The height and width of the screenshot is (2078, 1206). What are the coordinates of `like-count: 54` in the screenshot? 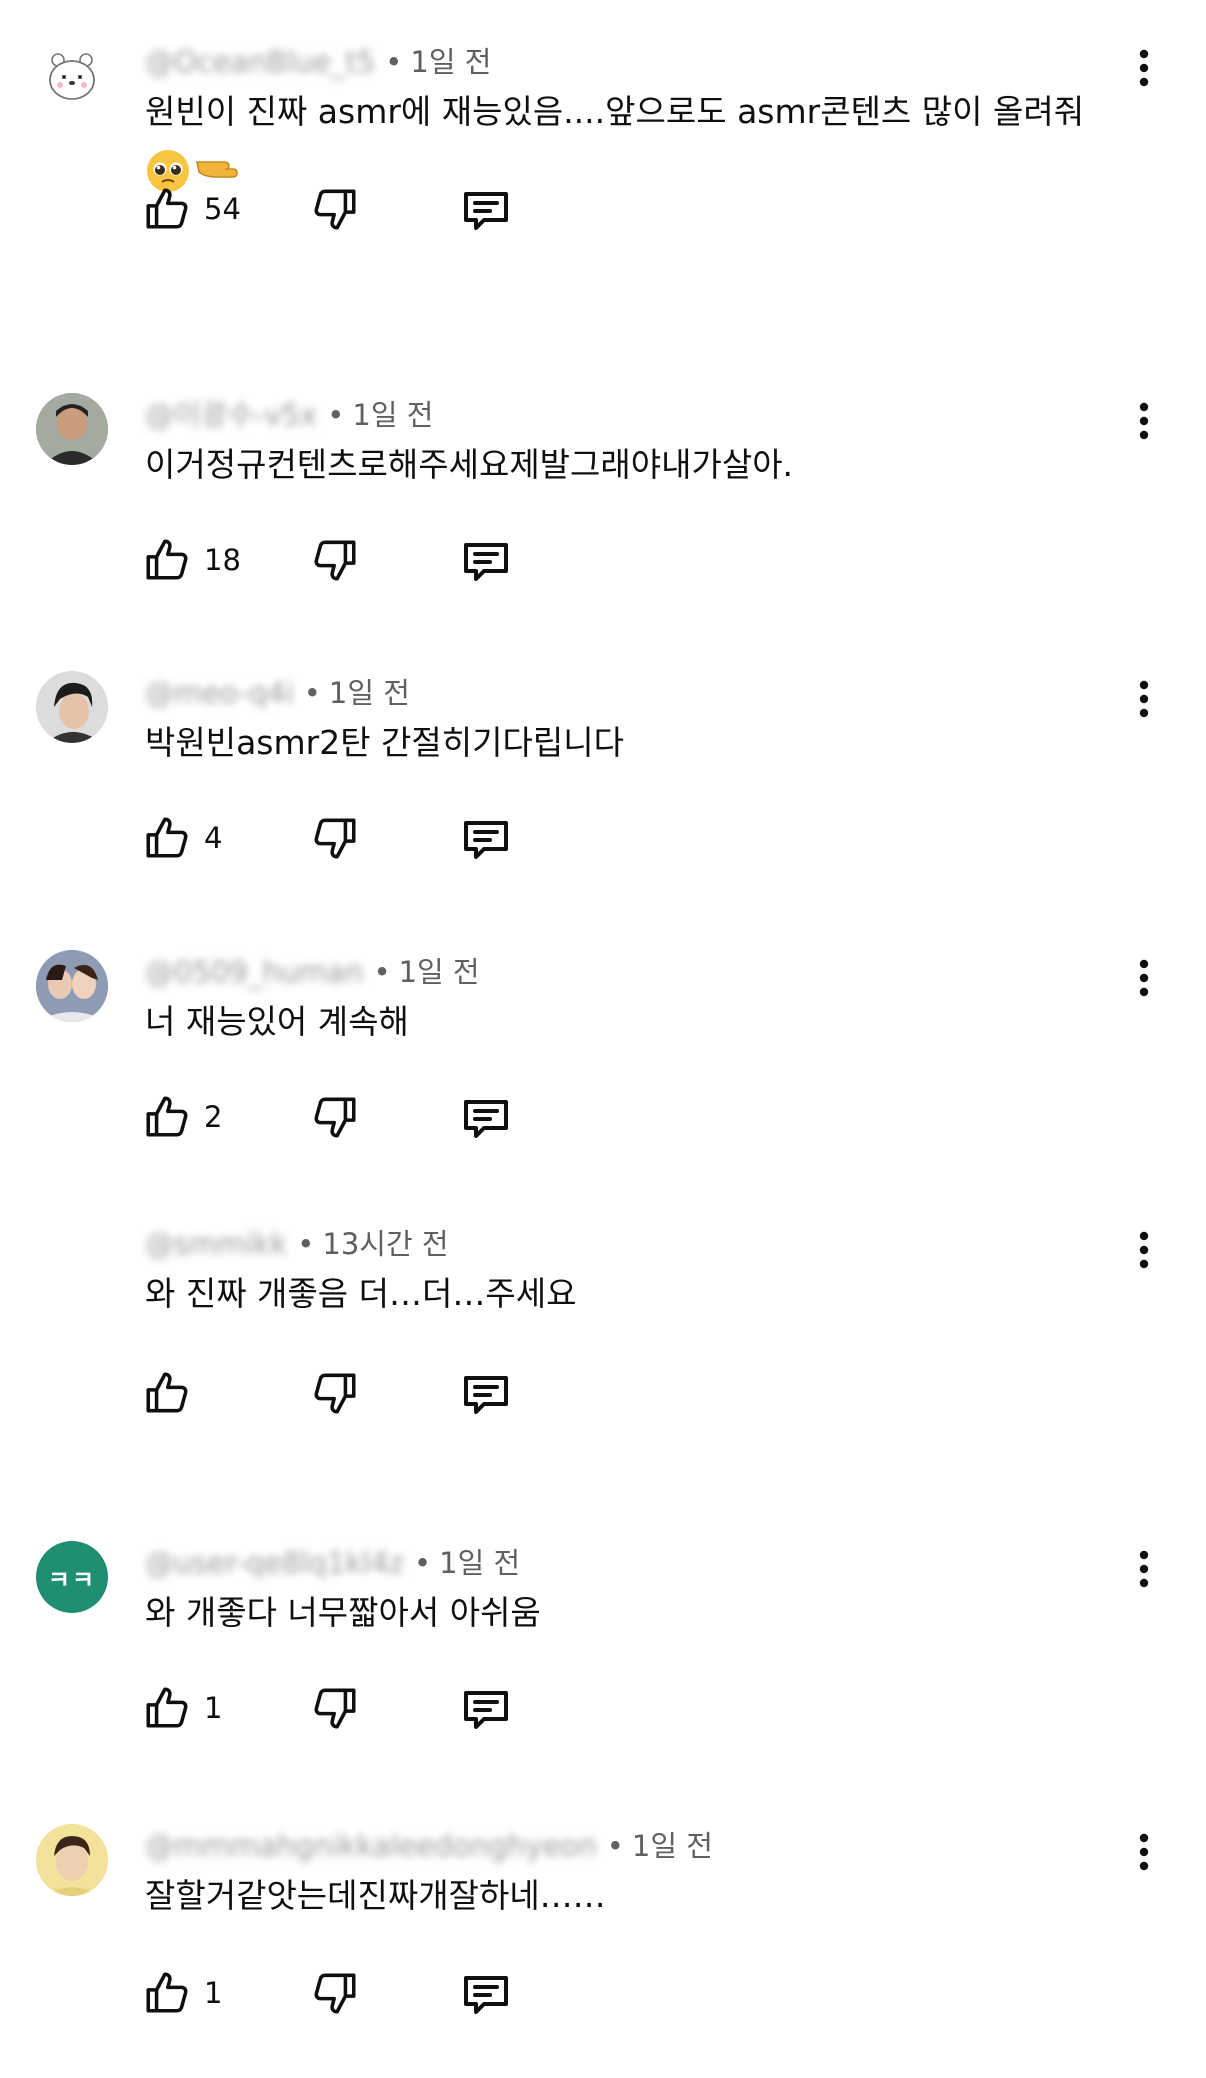 It's located at (222, 209).